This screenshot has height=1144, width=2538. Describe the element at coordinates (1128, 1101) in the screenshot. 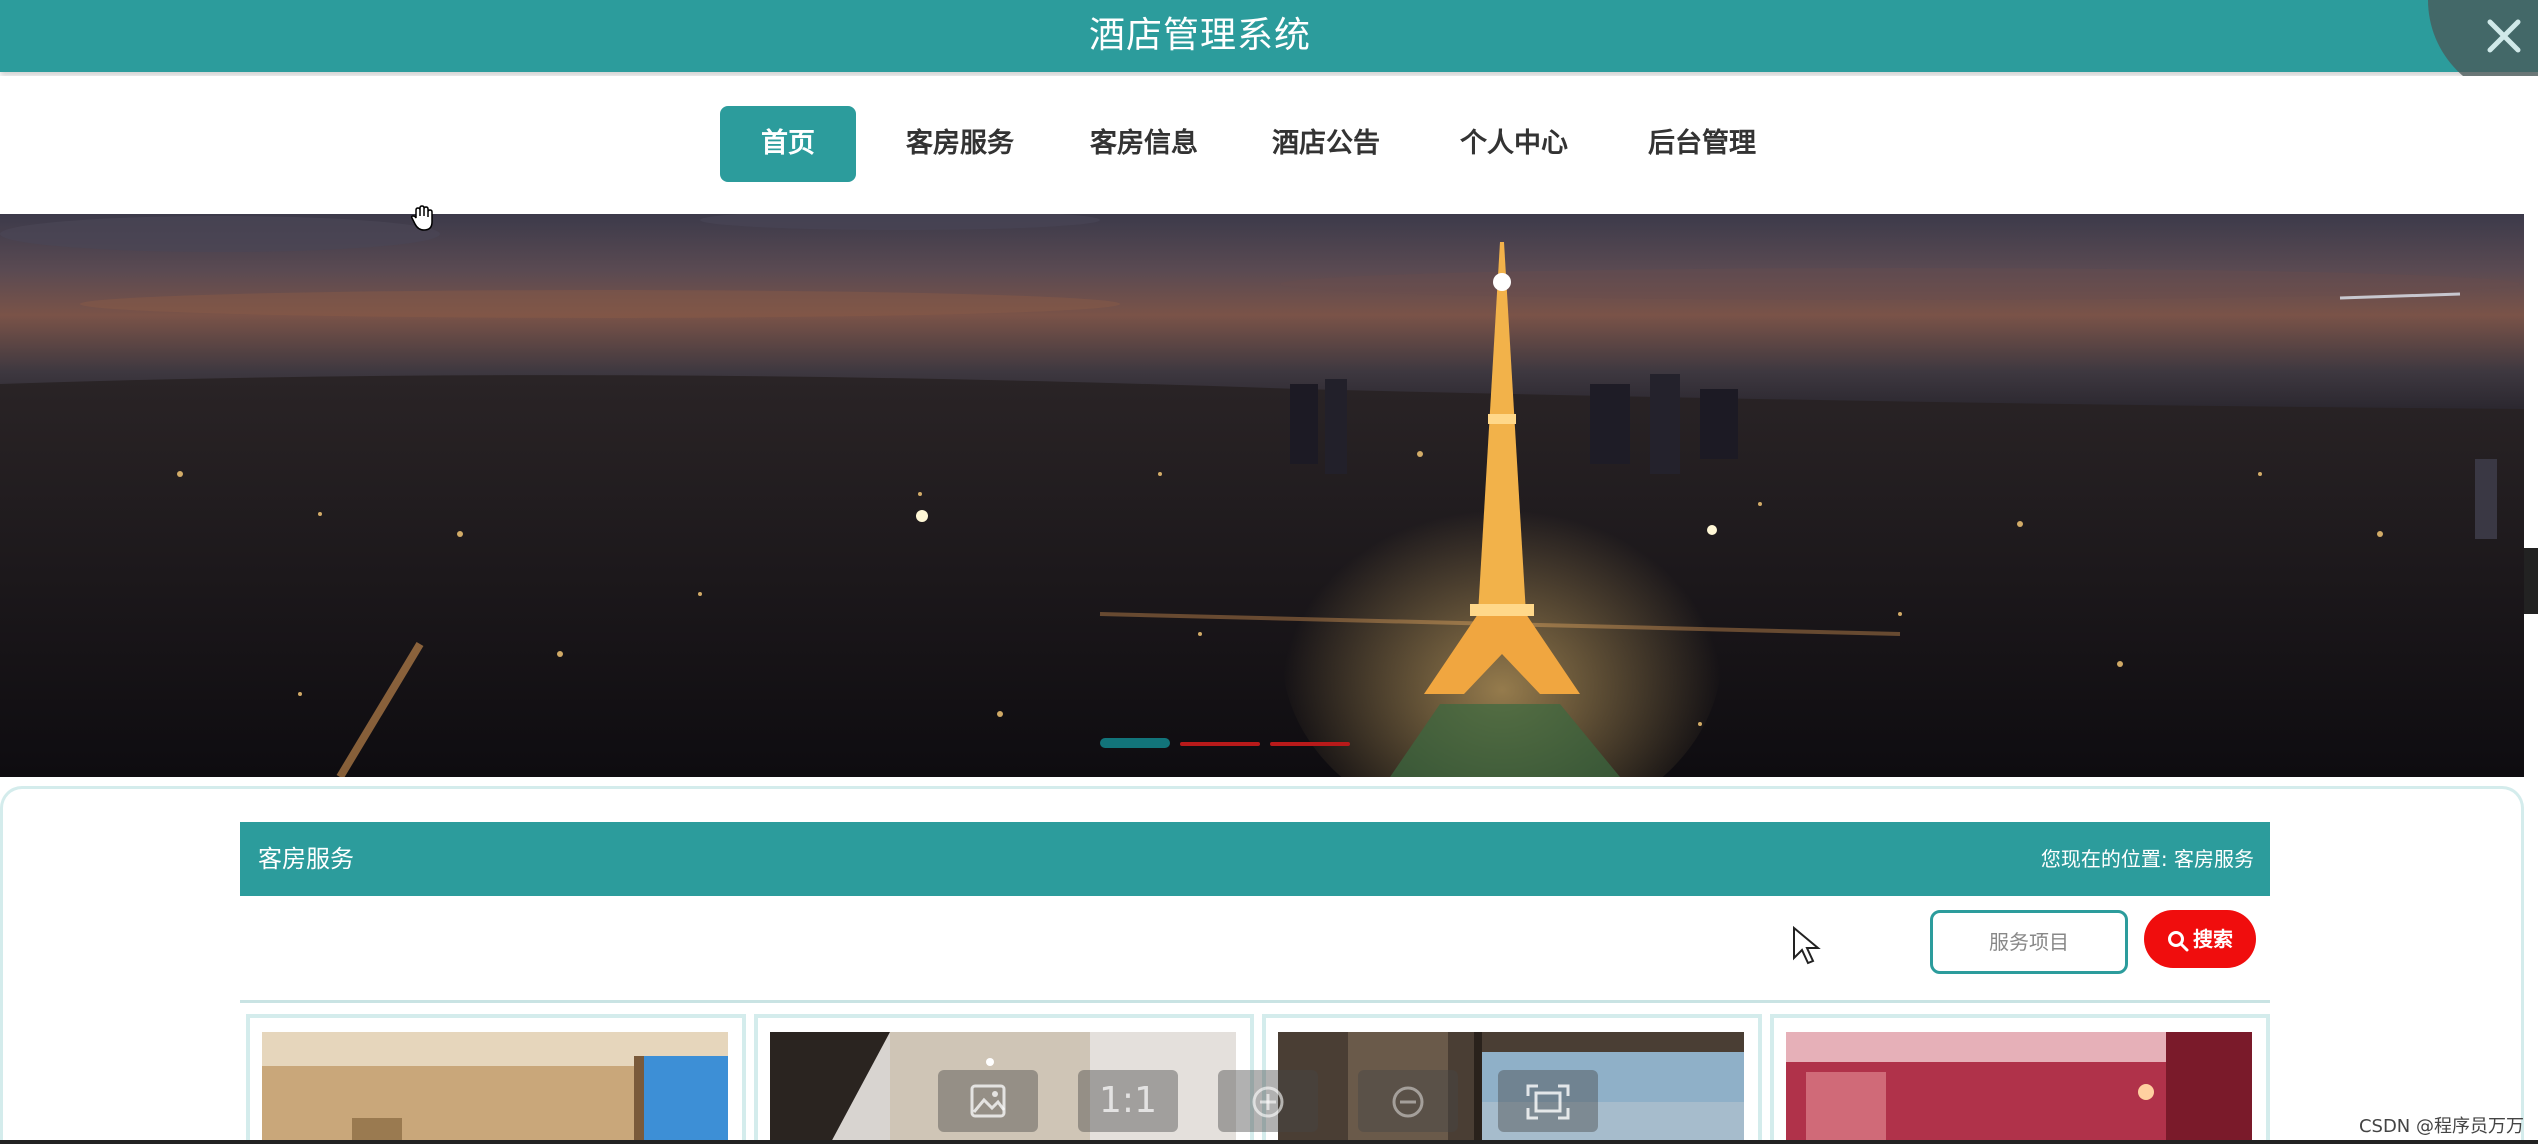

I see `viewer-actual-size-button: 1:1` at that location.